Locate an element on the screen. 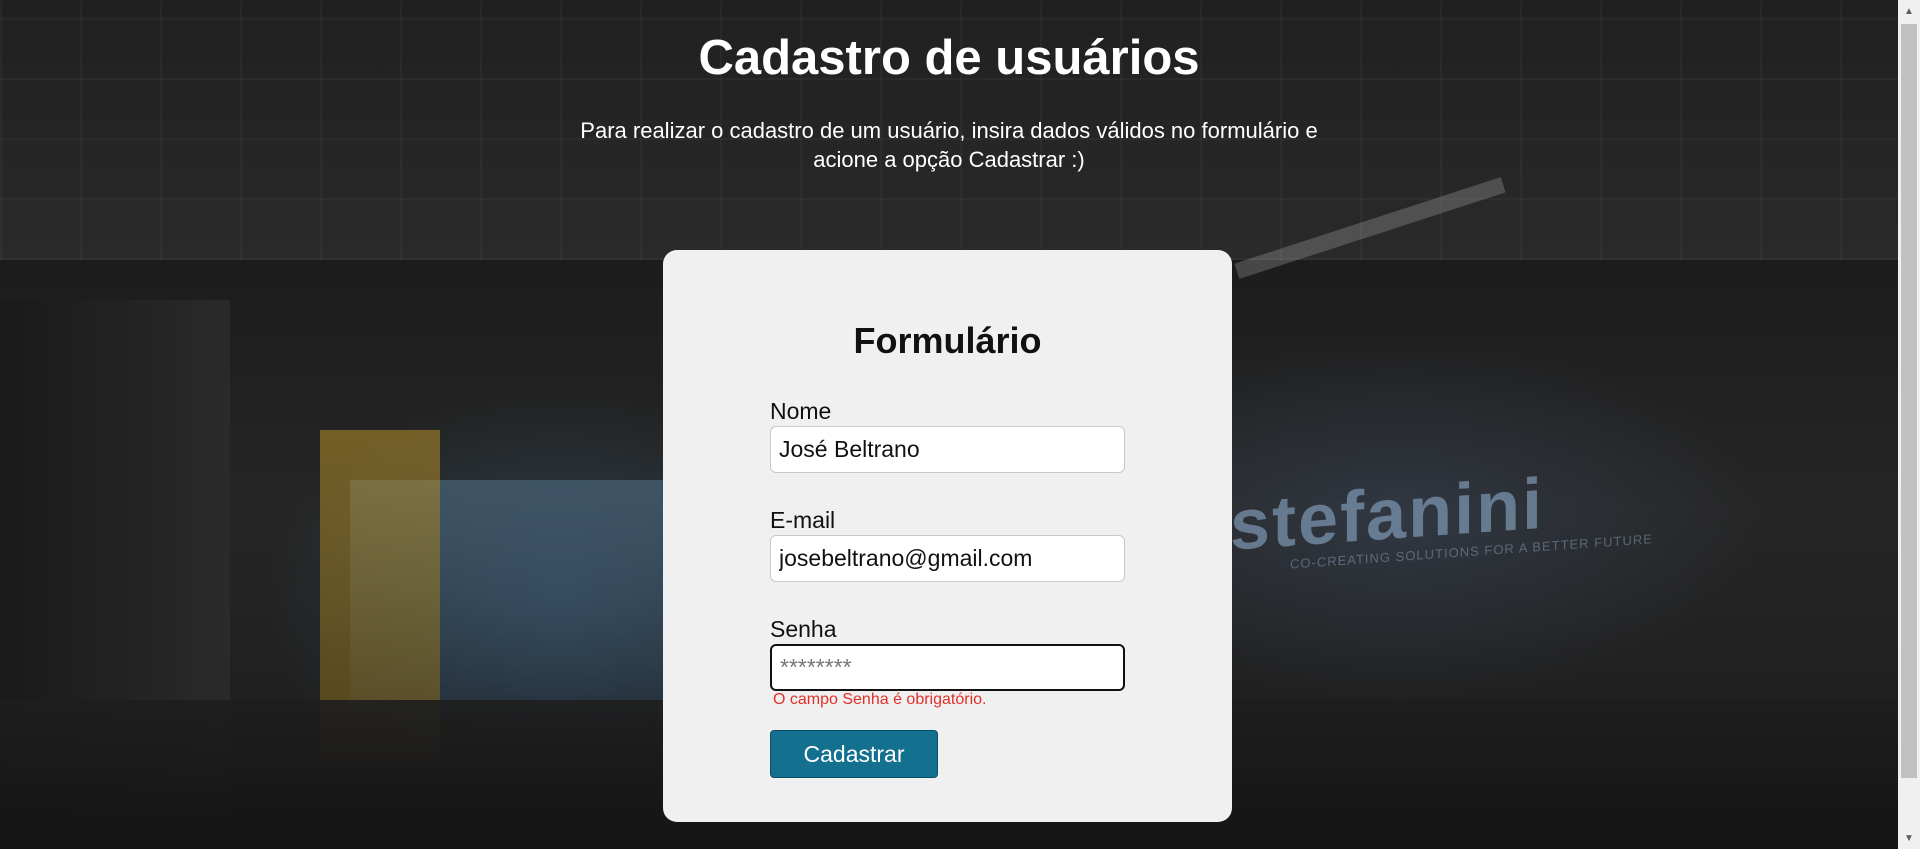 This screenshot has height=849, width=1920. vertical-scrollbar: ▲ ▼ is located at coordinates (1909, 424).